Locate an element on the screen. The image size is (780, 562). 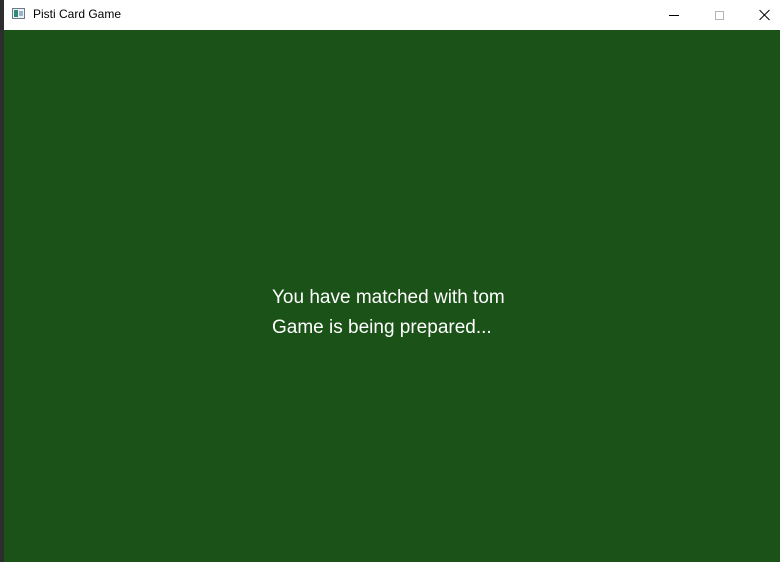
close-button is located at coordinates (761, 15).